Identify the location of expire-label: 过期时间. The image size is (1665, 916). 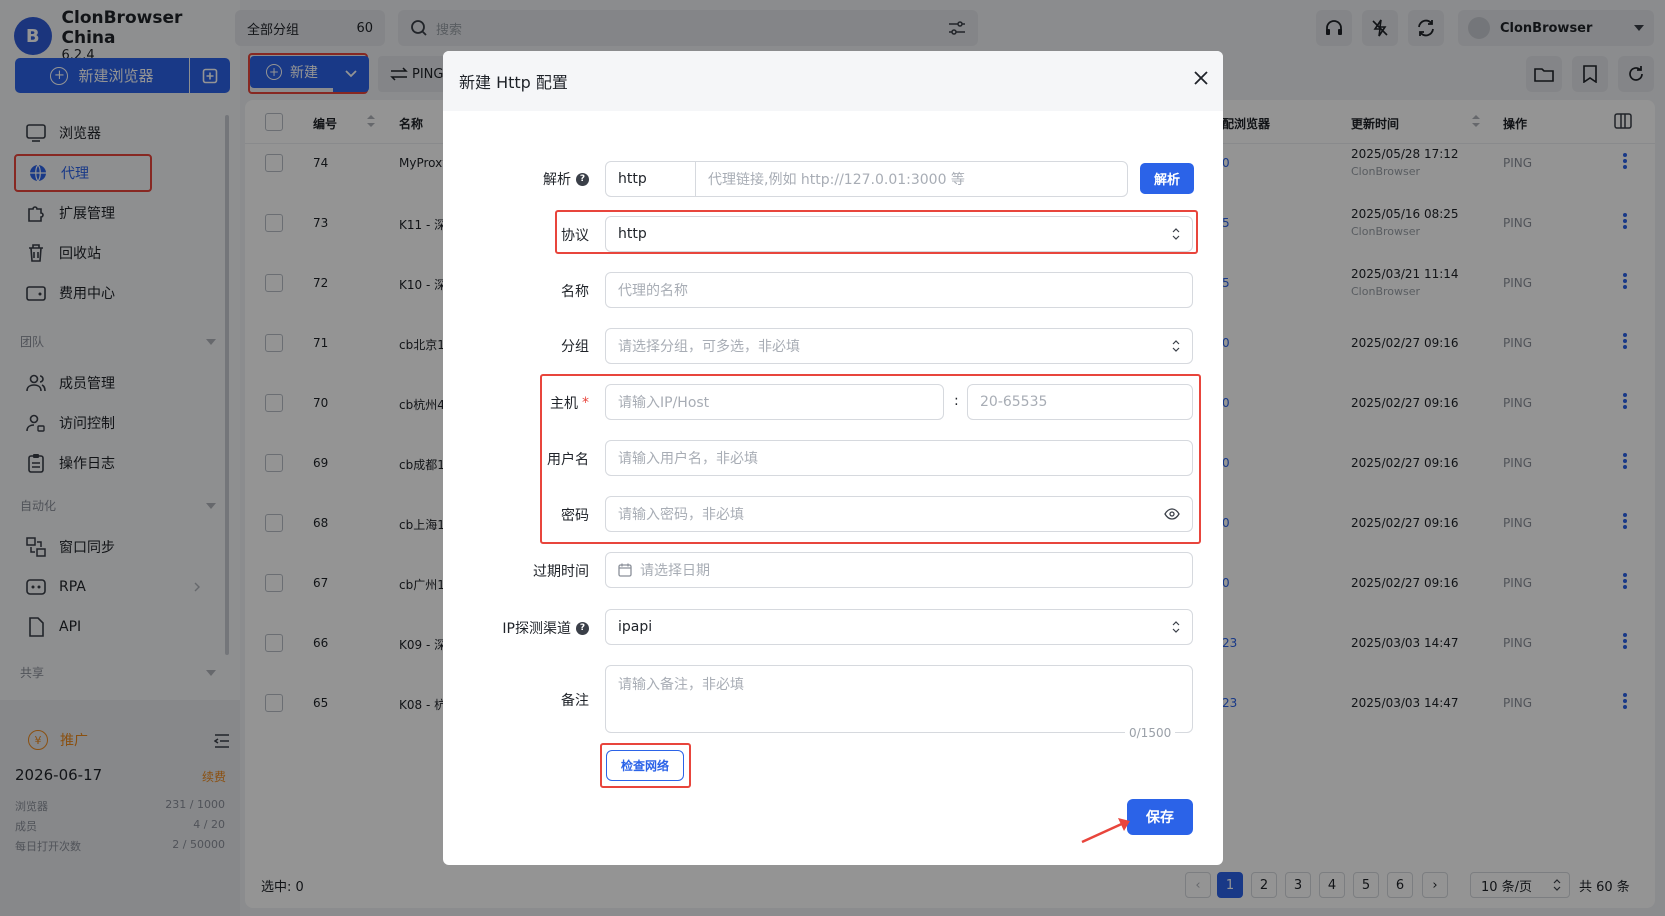
(561, 572).